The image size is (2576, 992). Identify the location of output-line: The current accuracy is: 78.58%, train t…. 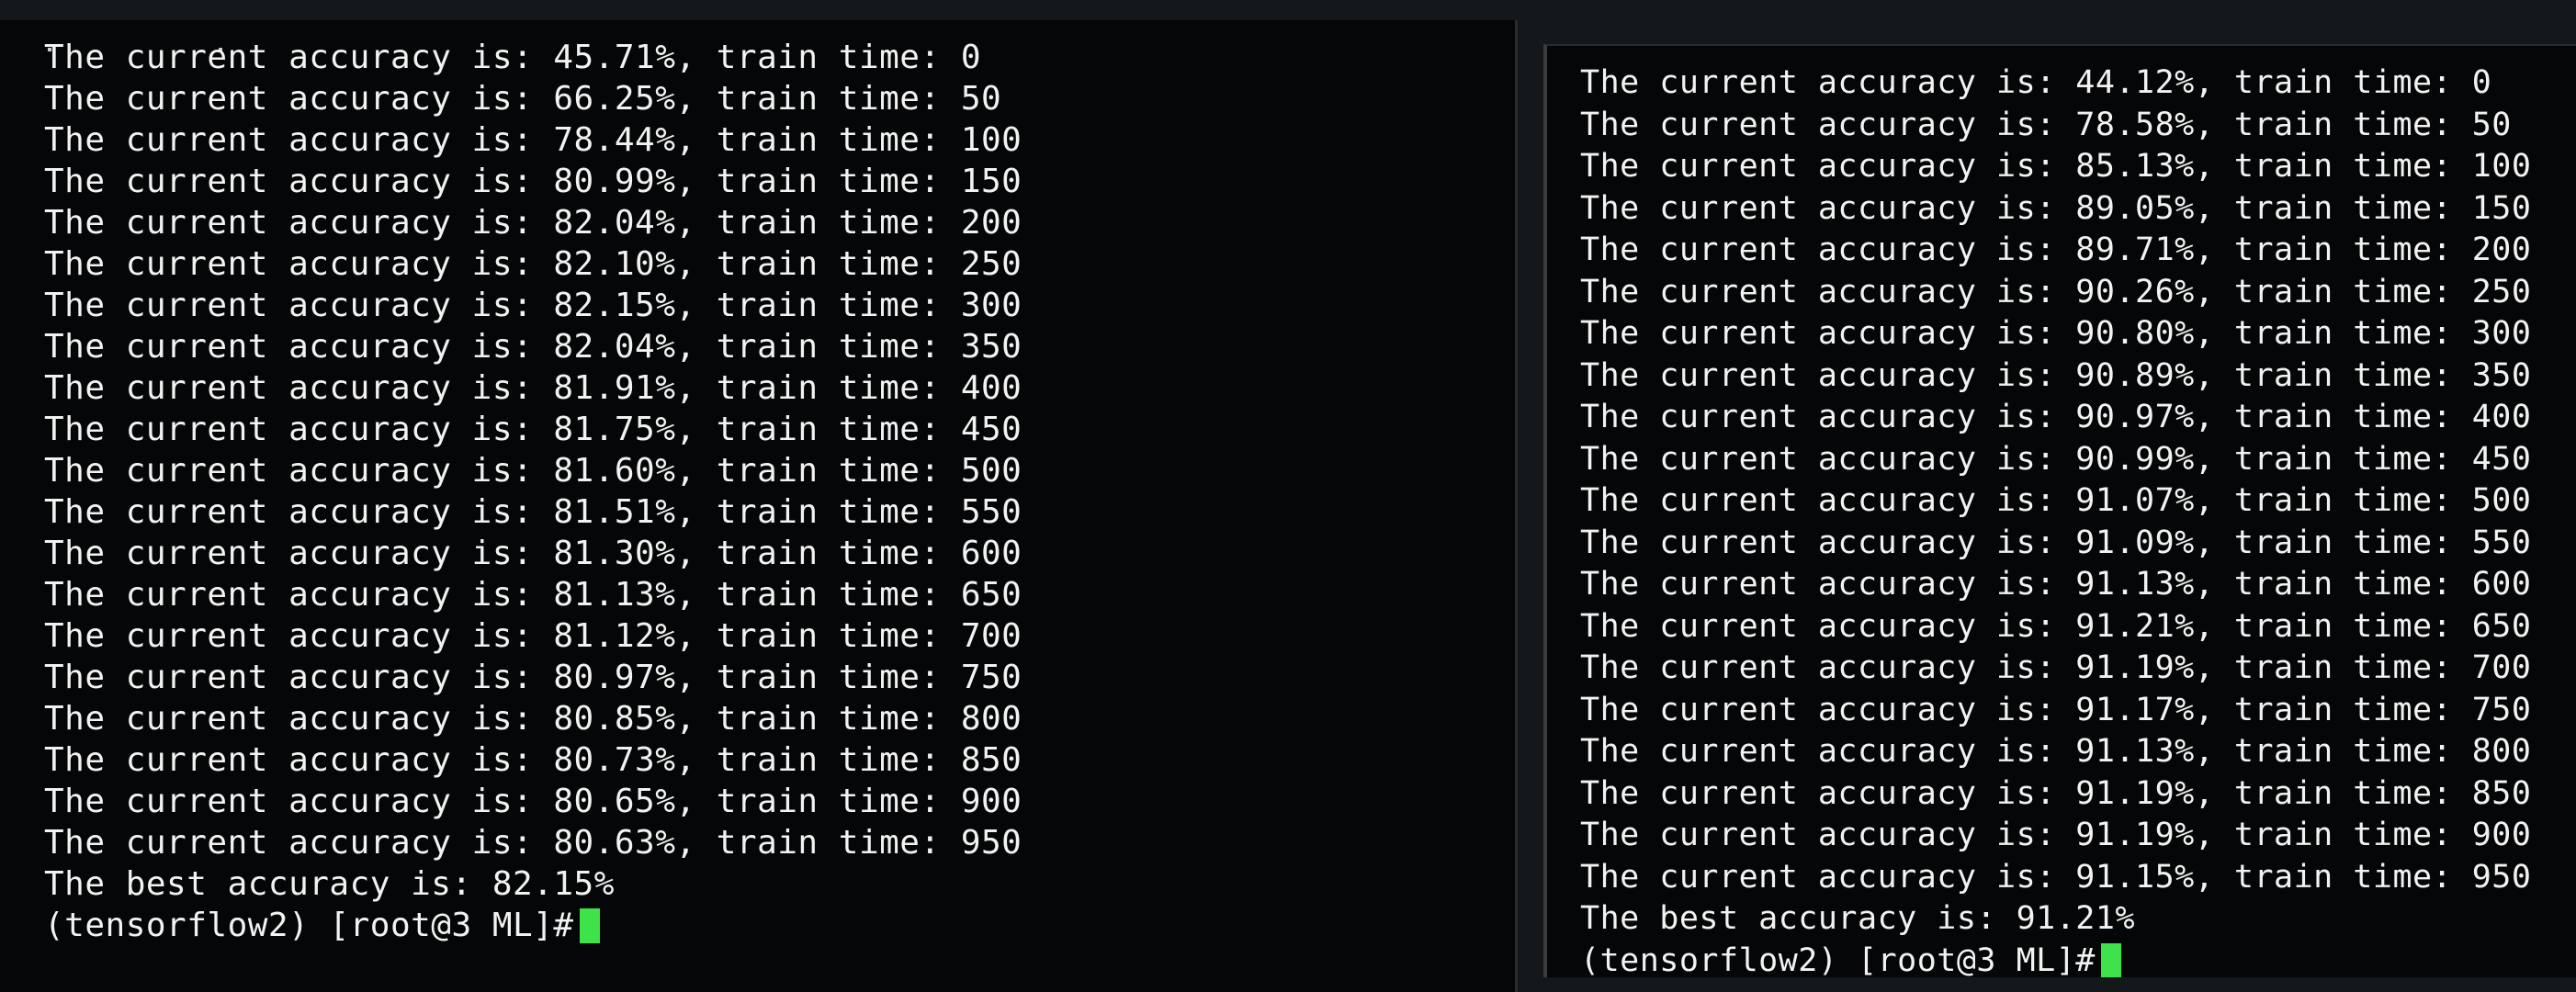
(2046, 124).